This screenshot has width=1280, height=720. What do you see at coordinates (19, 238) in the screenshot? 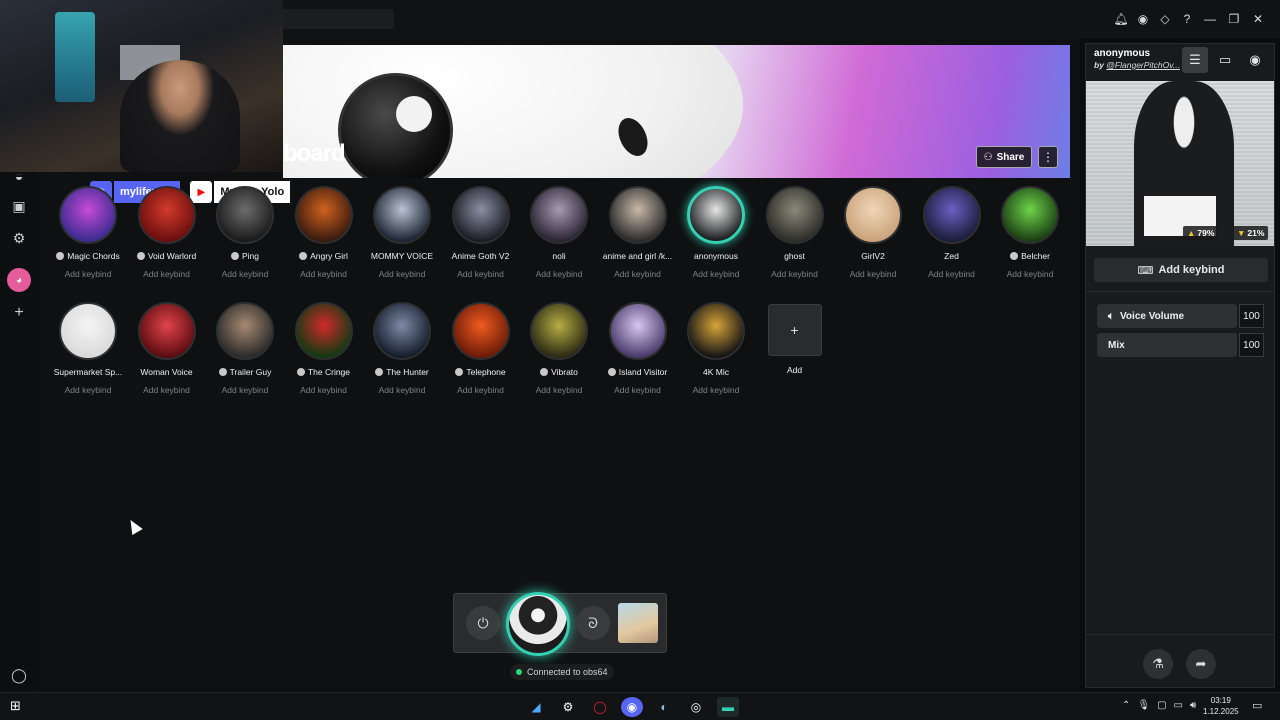
I see `settings-icon: ⚙` at bounding box center [19, 238].